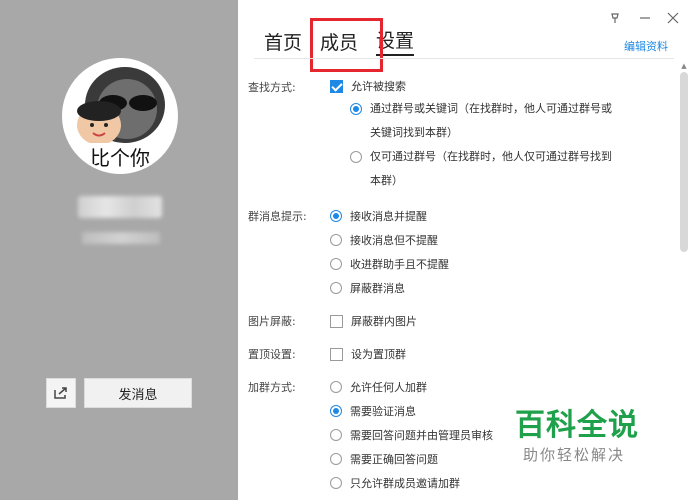 The height and width of the screenshot is (500, 692). I want to click on tab-divider, so click(464, 58).